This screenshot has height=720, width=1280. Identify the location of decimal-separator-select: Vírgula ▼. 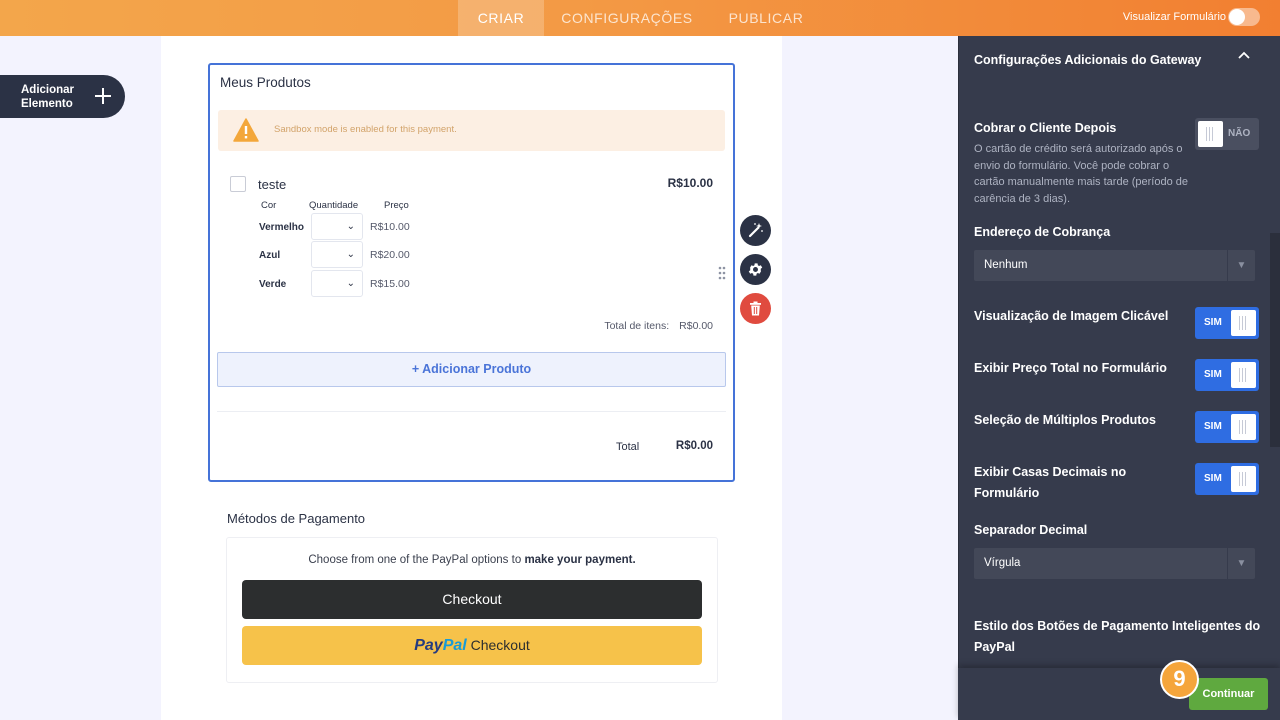
(1114, 563).